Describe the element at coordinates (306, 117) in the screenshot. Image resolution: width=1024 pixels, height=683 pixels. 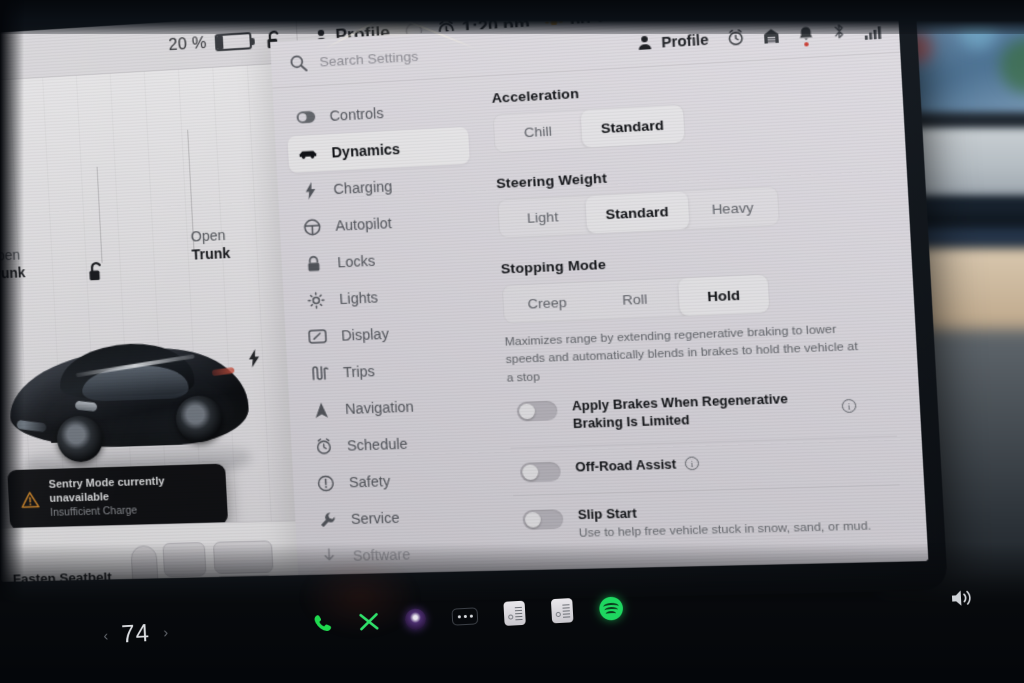
I see `toggle-icon` at that location.